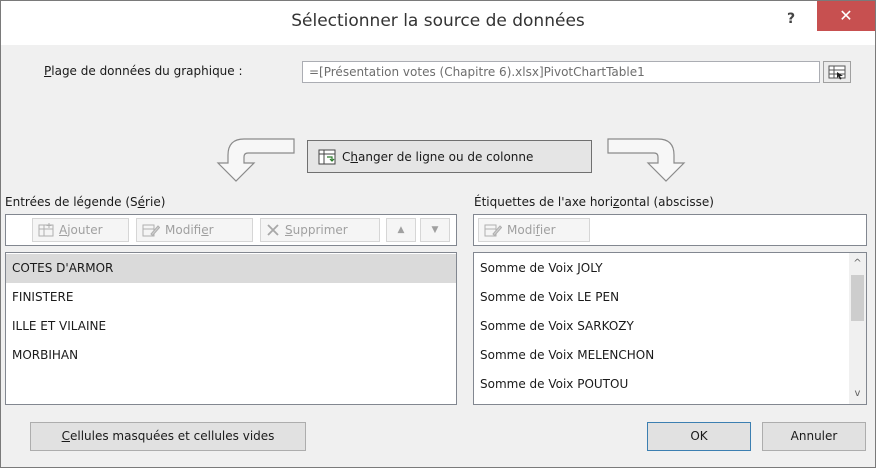  What do you see at coordinates (71, 202) in the screenshot?
I see `legend-heading-a: Entrées de légende (S` at bounding box center [71, 202].